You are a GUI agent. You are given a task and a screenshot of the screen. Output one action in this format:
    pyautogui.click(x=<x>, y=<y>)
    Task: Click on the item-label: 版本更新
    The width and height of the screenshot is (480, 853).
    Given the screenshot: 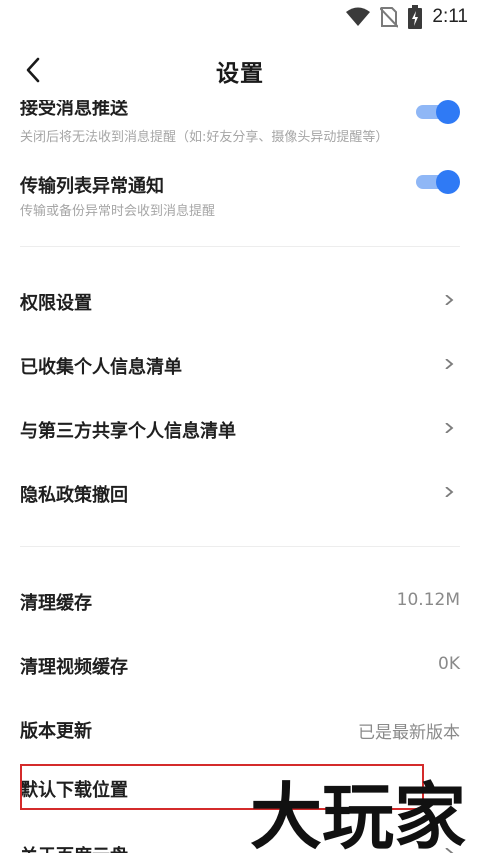 What is the action you would take?
    pyautogui.click(x=56, y=731)
    